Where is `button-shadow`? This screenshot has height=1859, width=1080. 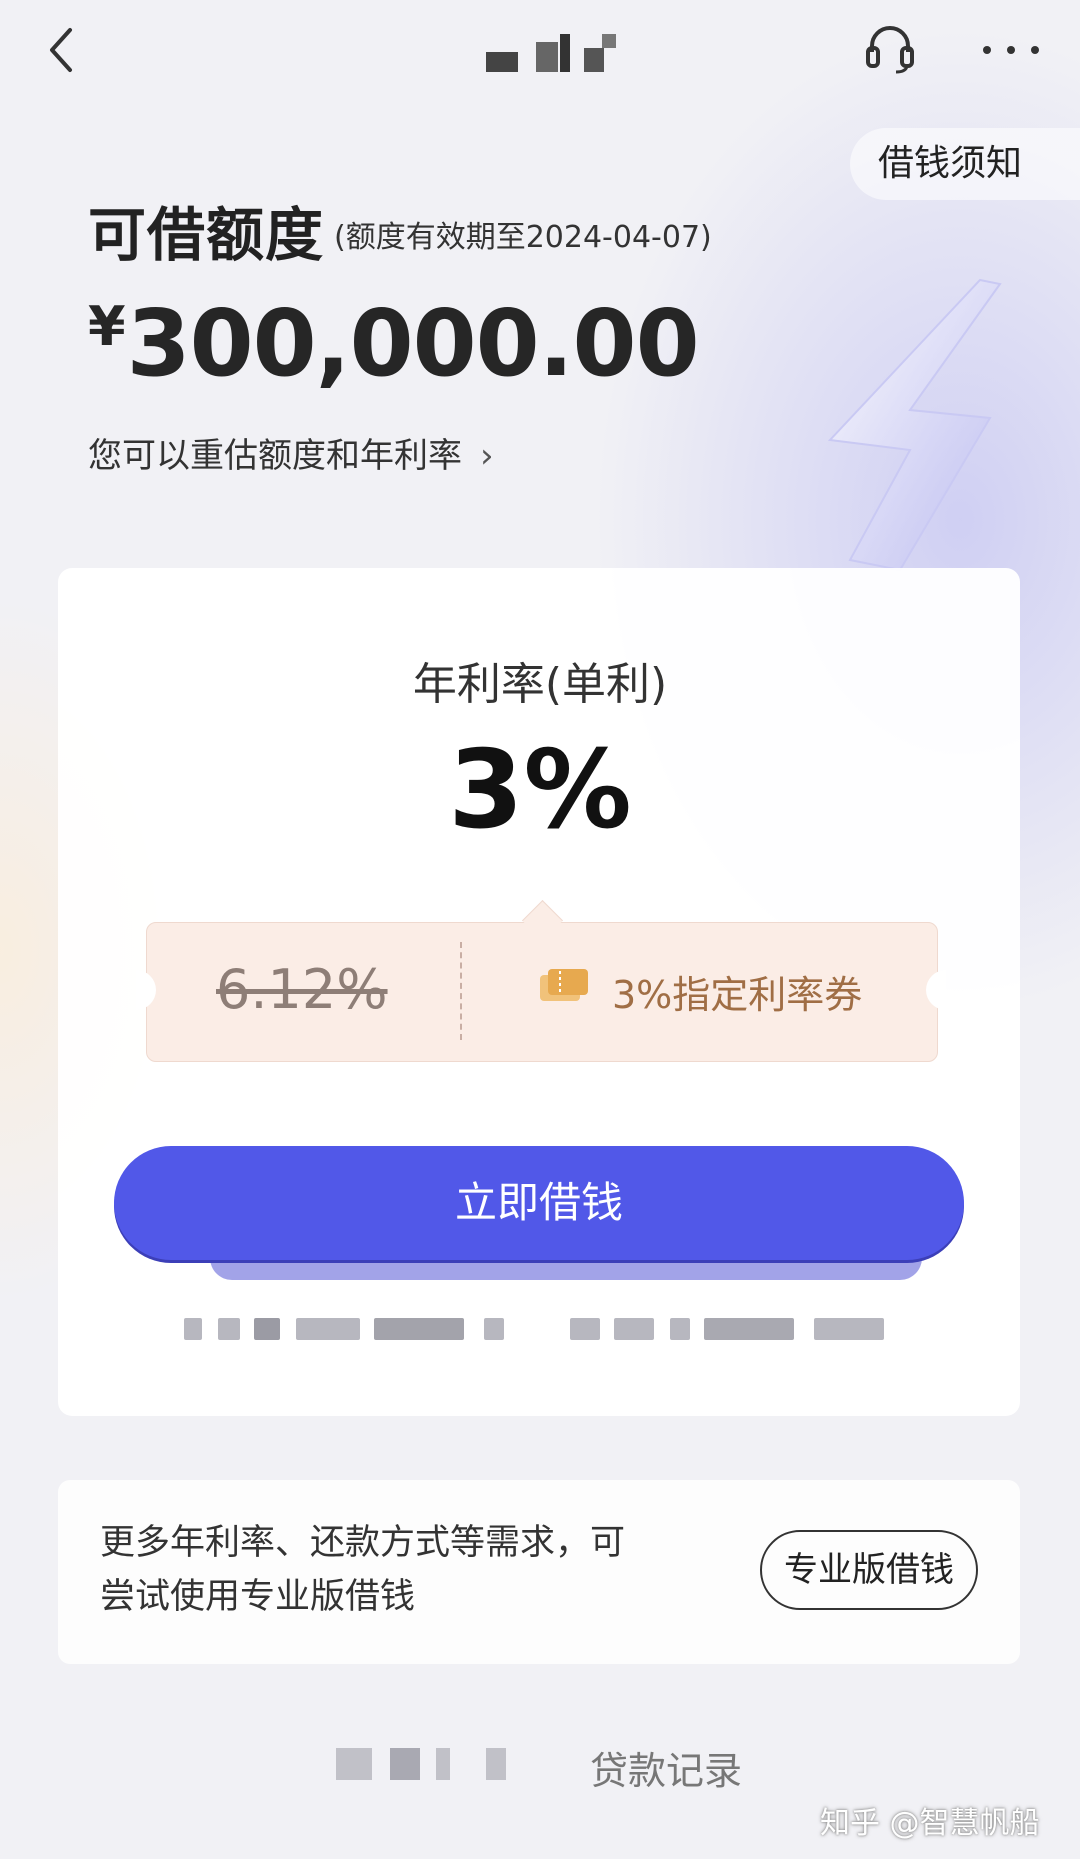
button-shadow is located at coordinates (566, 1269).